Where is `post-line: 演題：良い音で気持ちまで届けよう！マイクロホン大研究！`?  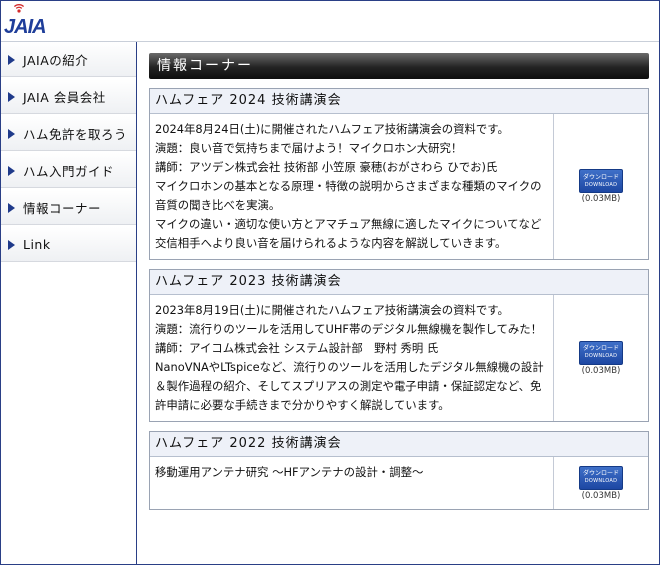
post-line: 演題：良い音で気持ちまで届けよう！マイクロホン大研究！ is located at coordinates (309, 148).